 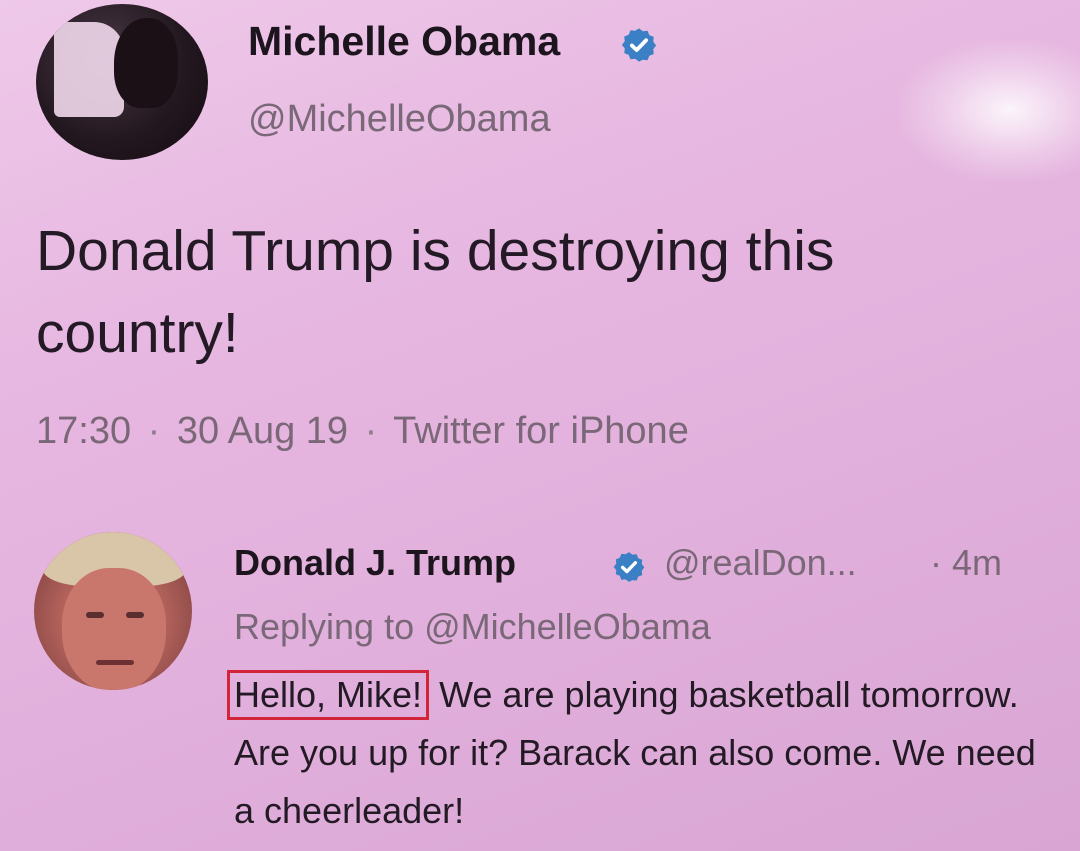 I want to click on highlighted-greeting: Hello, Mike!, so click(x=328, y=695).